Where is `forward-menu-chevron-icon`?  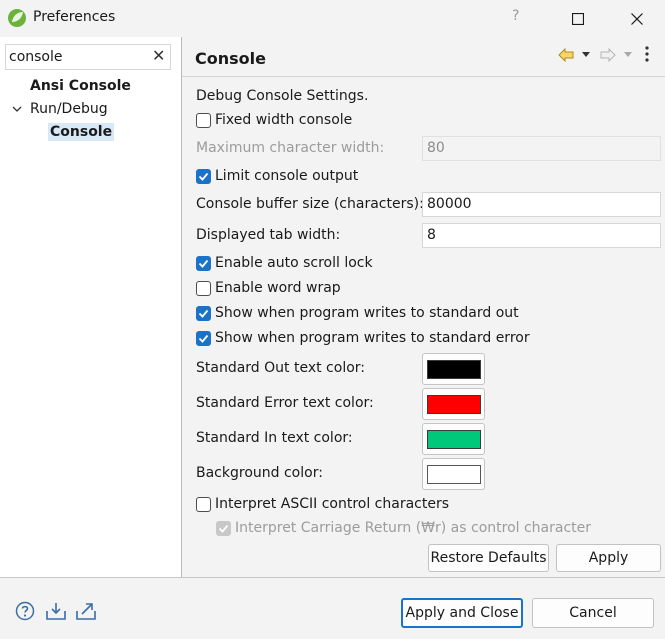 forward-menu-chevron-icon is located at coordinates (628, 55).